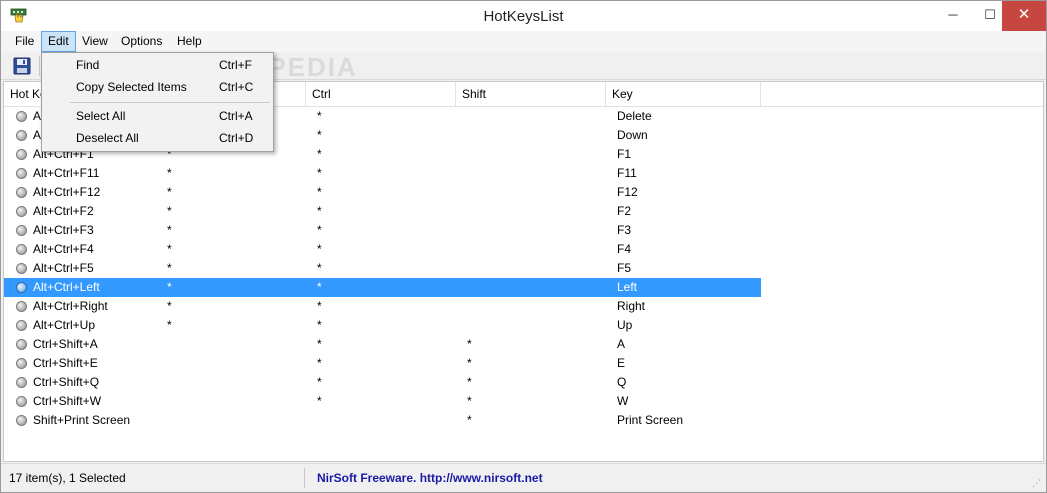 The image size is (1047, 493). What do you see at coordinates (624, 249) in the screenshot?
I see `cell-key: F4` at bounding box center [624, 249].